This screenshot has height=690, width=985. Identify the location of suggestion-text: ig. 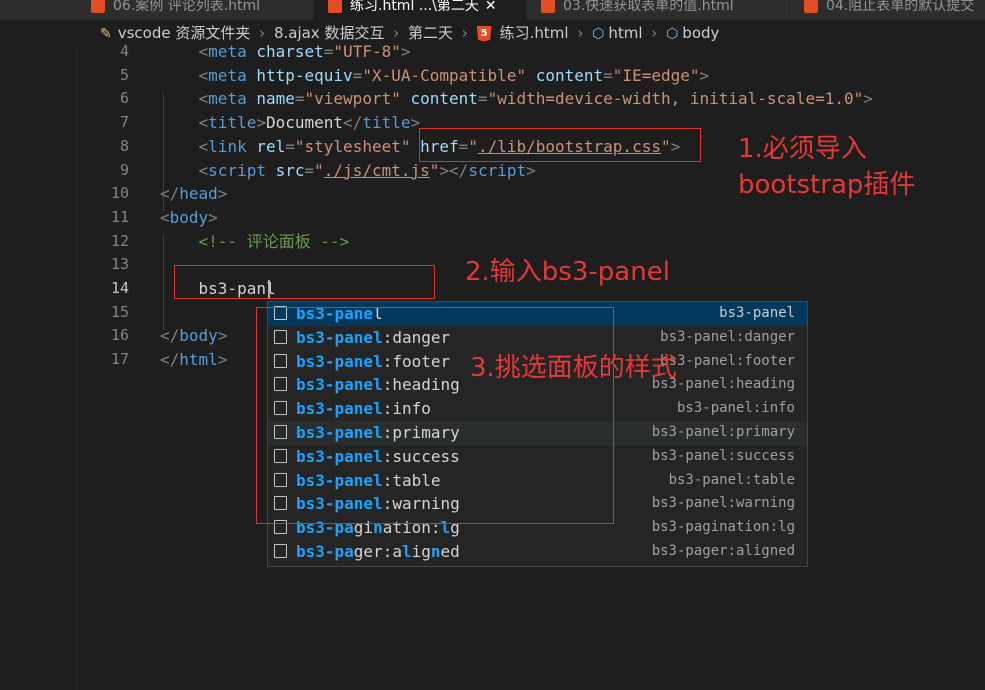
(421, 551).